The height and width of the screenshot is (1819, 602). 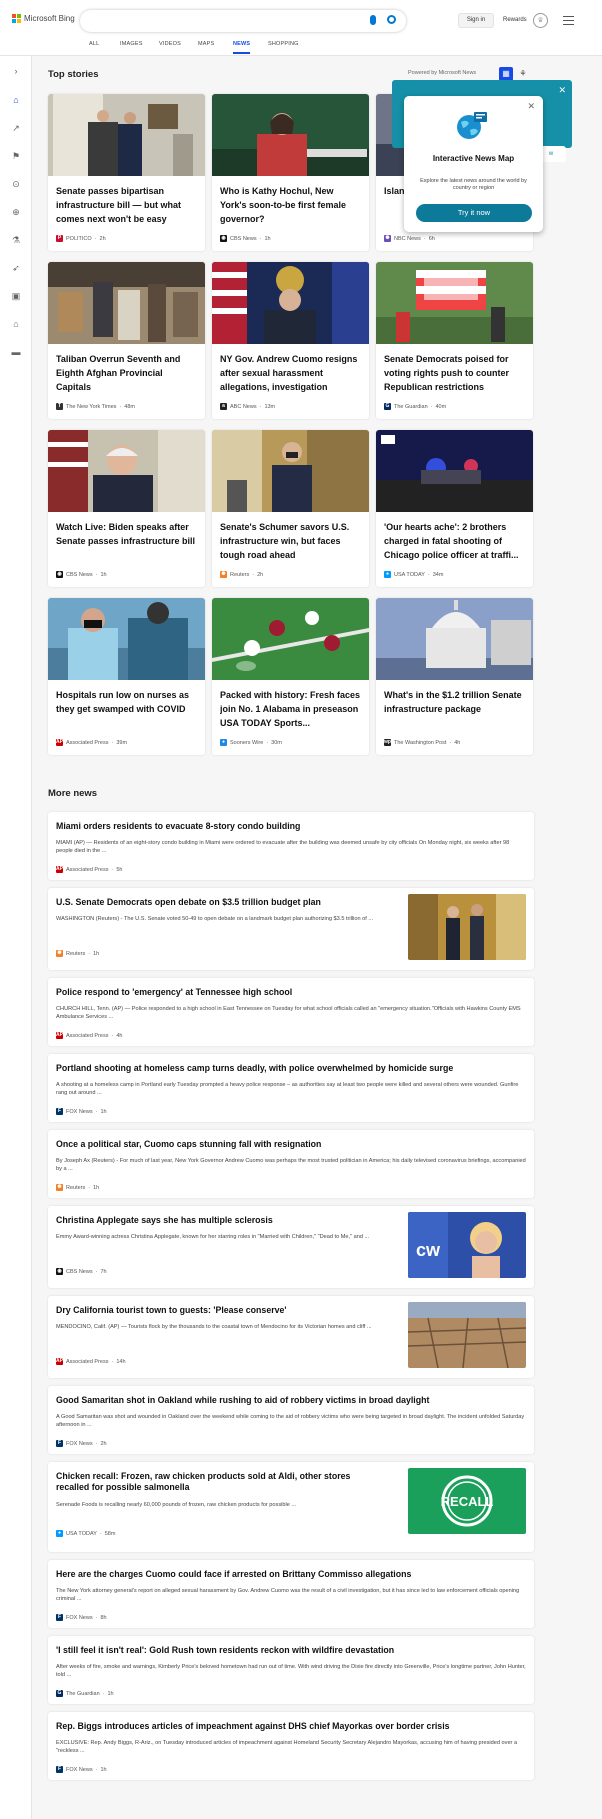 What do you see at coordinates (243, 21) in the screenshot?
I see `search-input` at bounding box center [243, 21].